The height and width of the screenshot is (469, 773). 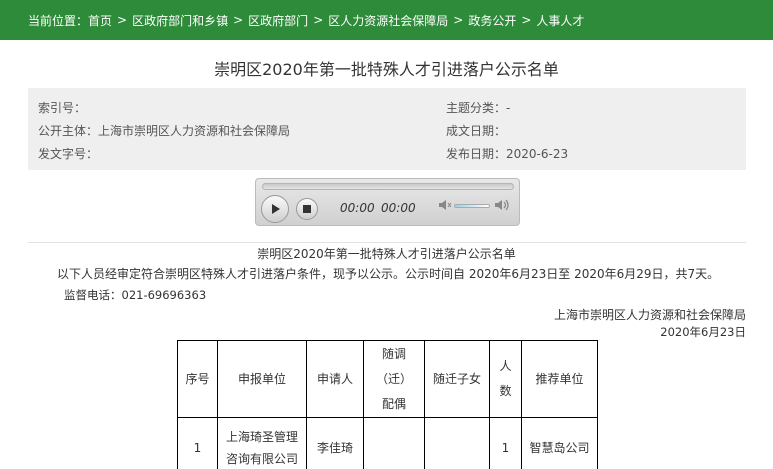 What do you see at coordinates (68, 131) in the screenshot?
I see `meta-publisher-label: 公开主体：` at bounding box center [68, 131].